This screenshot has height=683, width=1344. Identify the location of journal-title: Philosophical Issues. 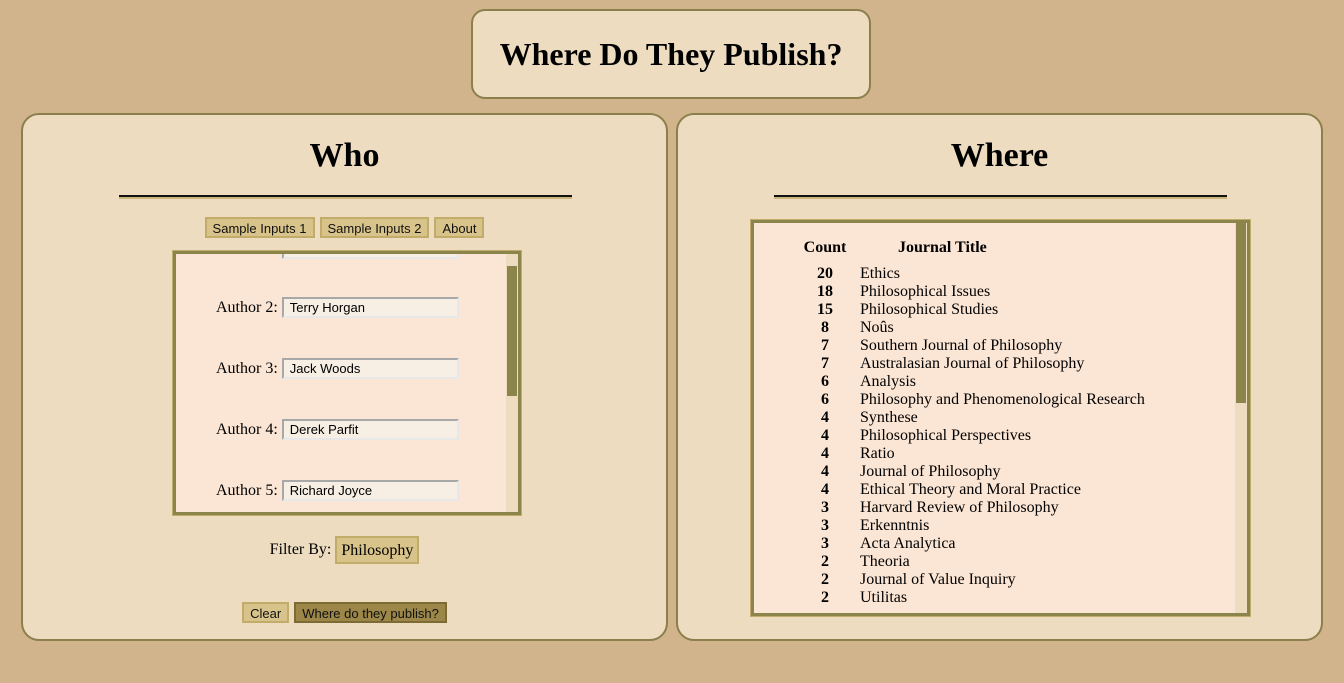
(925, 291).